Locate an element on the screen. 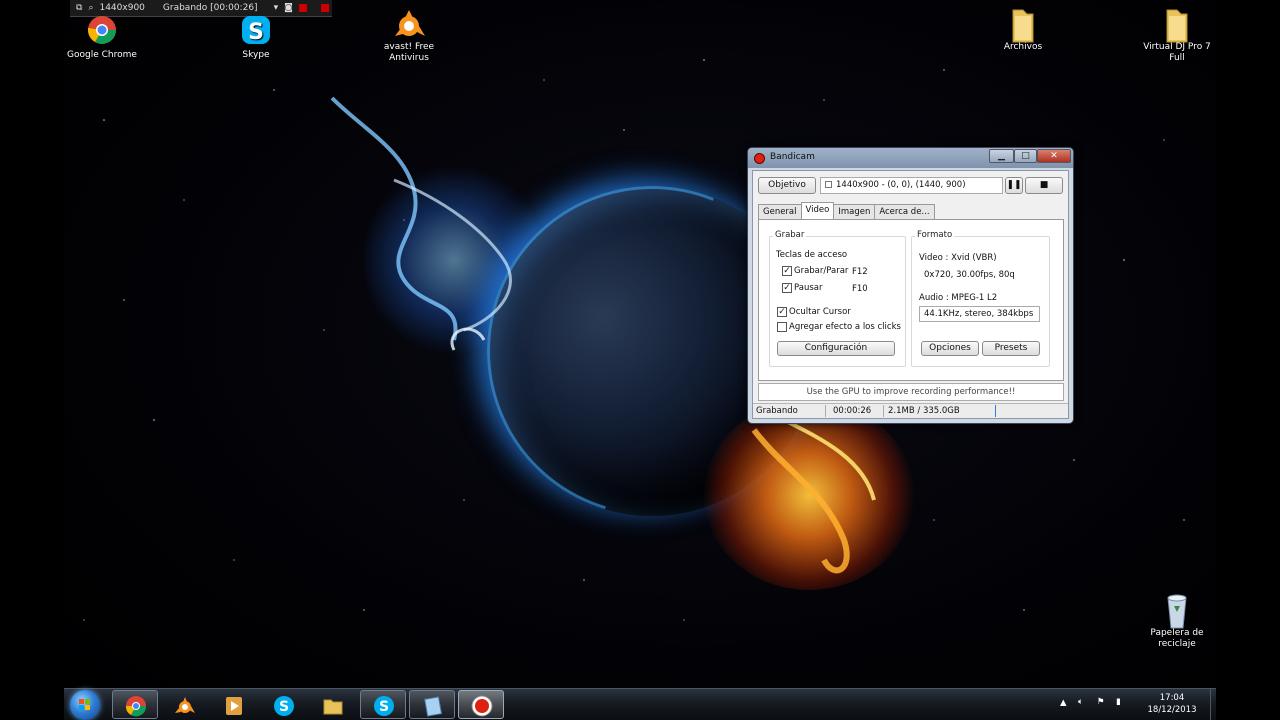 The width and height of the screenshot is (1280, 720). taskbar-media-player is located at coordinates (233, 704).